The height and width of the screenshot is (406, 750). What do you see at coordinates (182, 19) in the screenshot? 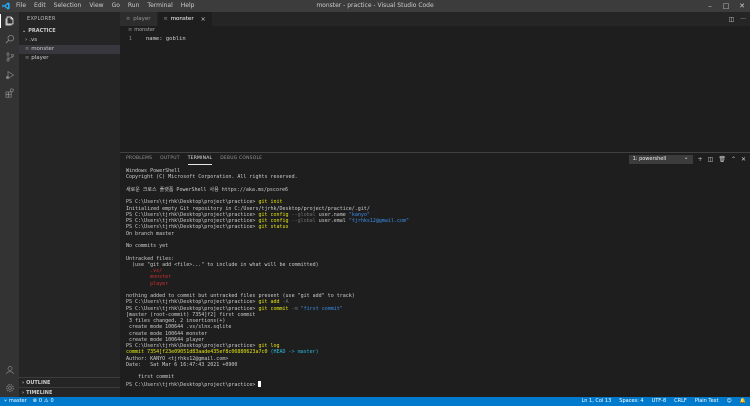
I see `tab-label: monster` at bounding box center [182, 19].